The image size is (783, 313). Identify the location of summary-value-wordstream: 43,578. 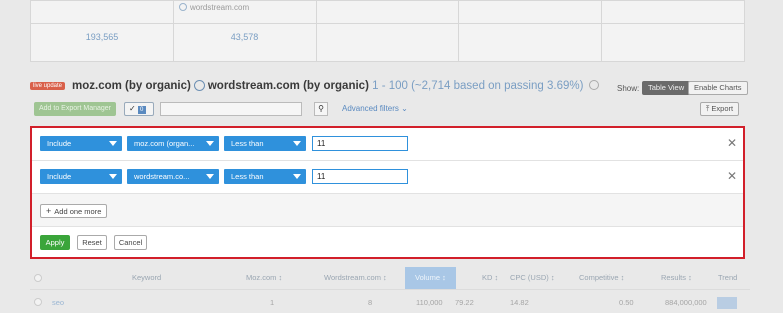
(244, 37).